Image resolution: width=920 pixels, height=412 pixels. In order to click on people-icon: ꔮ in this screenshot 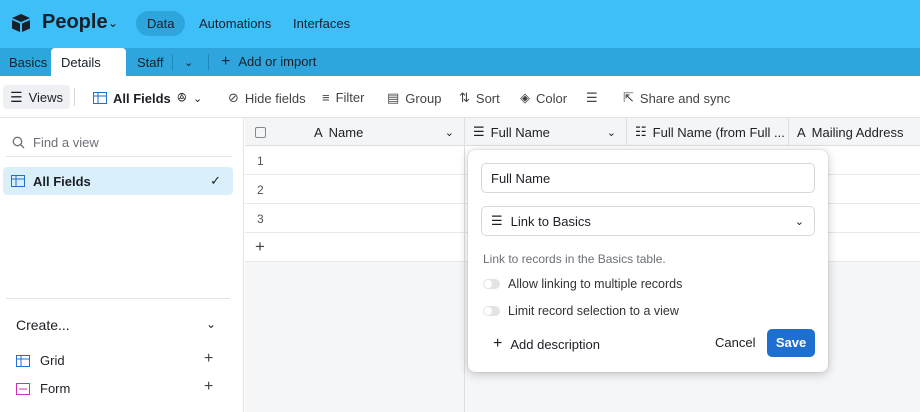, I will do `click(181, 97)`.